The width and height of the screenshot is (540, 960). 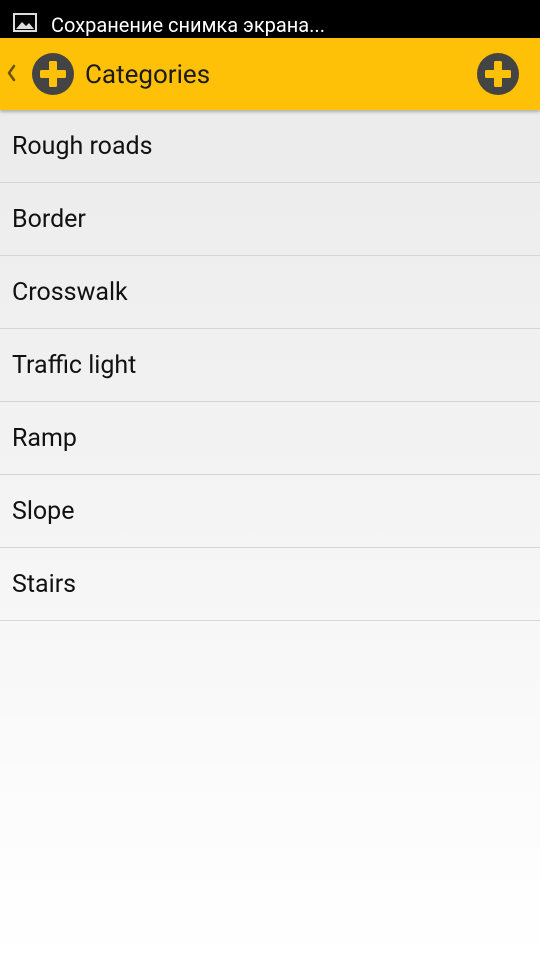 I want to click on category-label: Border, so click(x=49, y=219).